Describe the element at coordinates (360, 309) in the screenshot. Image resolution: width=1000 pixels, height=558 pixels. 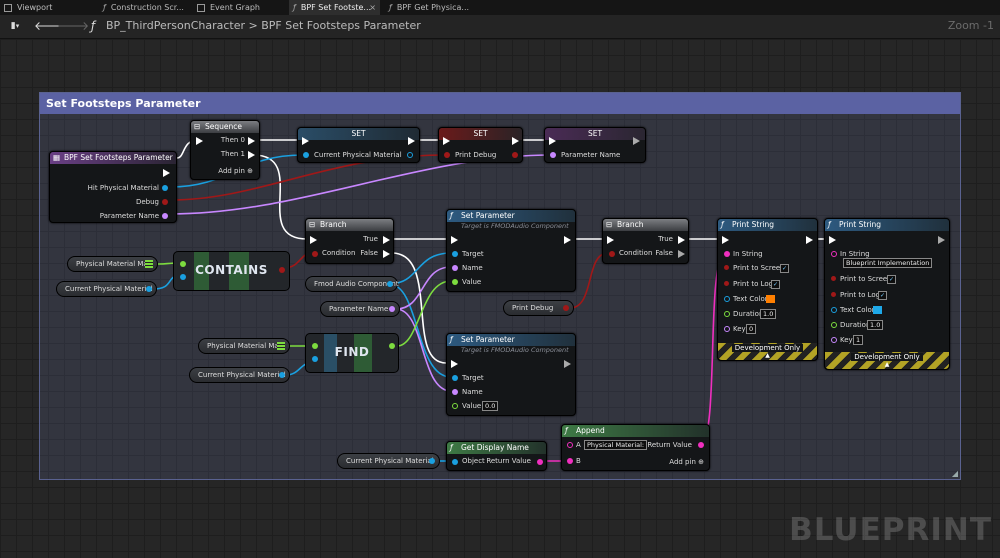
I see `parameter-name-getter: Parameter Name` at that location.